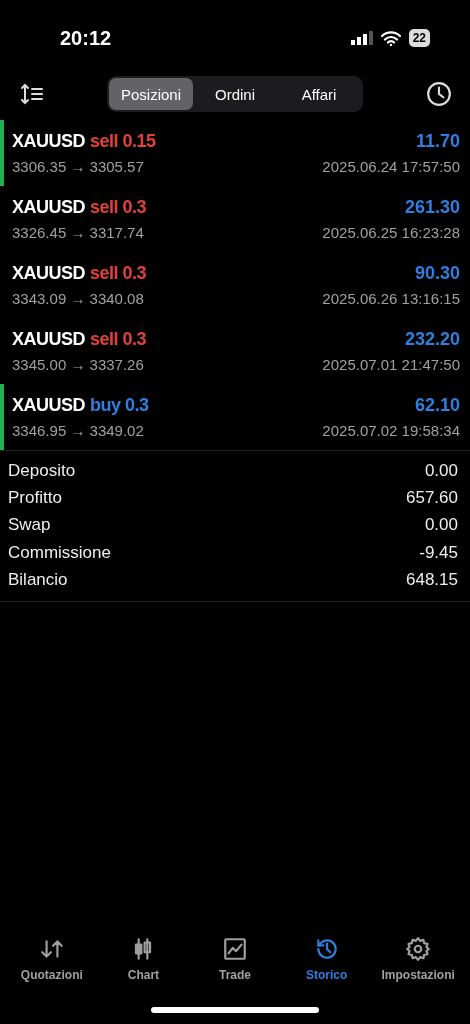 The image size is (470, 1024). I want to click on deal-time: 2025.06.24 17:57:50, so click(391, 166).